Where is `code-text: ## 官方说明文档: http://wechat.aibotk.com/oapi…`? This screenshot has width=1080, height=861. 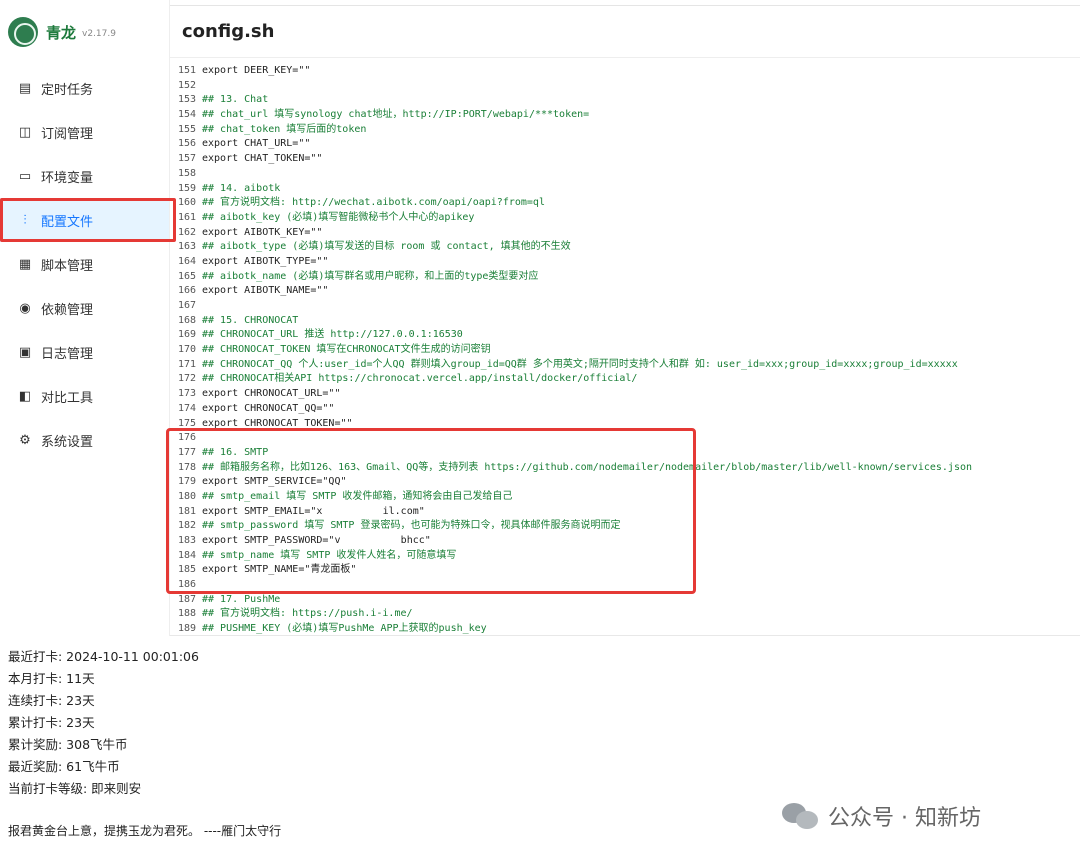
code-text: ## 官方说明文档: http://wechat.aibotk.com/oapi… is located at coordinates (373, 203).